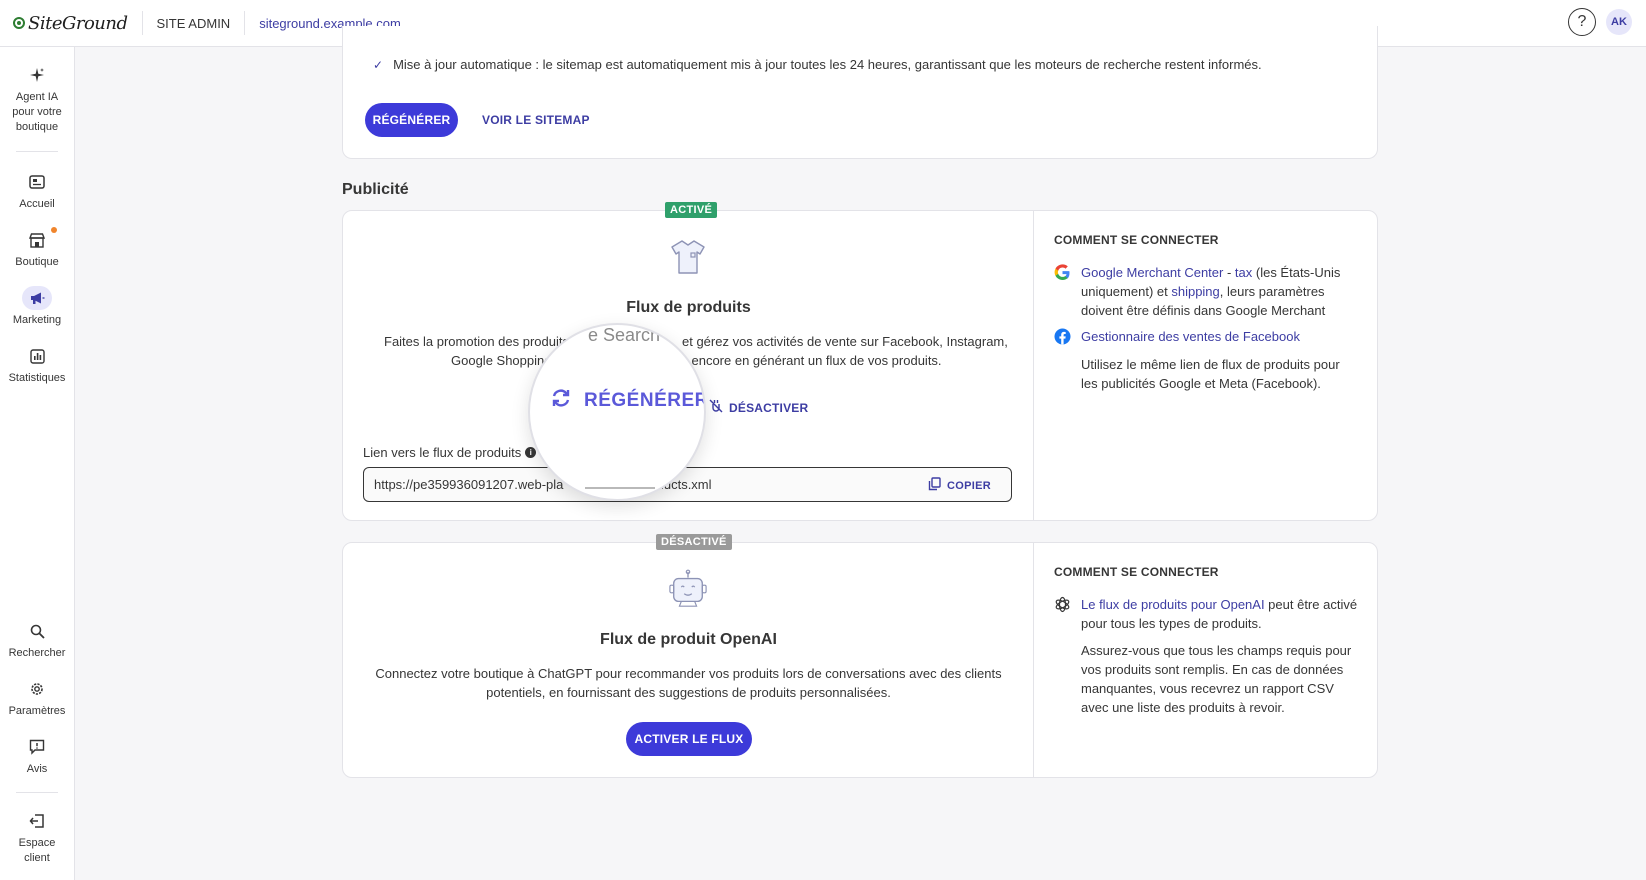 The width and height of the screenshot is (1646, 880). I want to click on regenerate-feed-button: RÉGÉNÉRER, so click(627, 401).